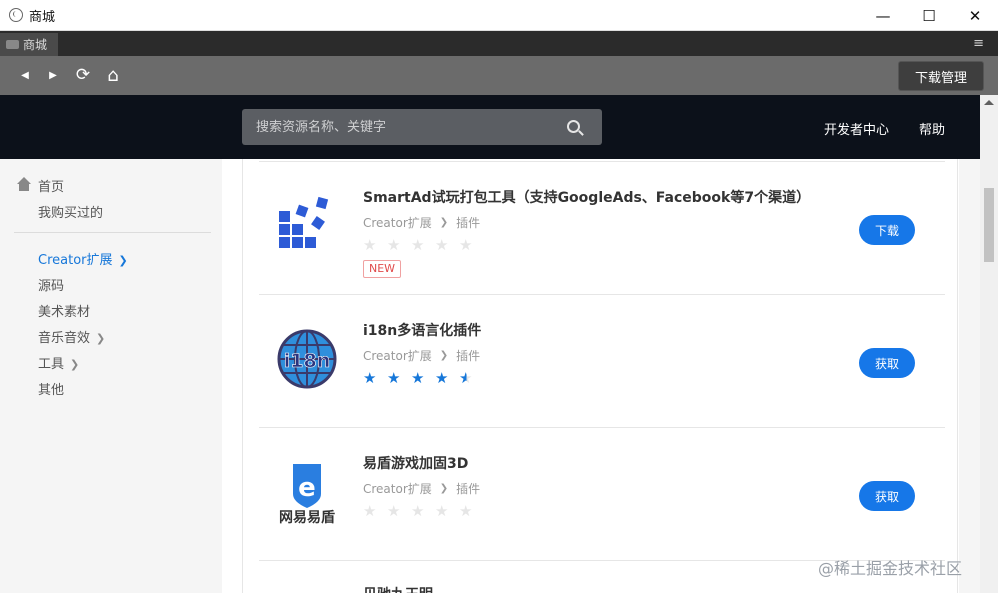 The width and height of the screenshot is (998, 593). Describe the element at coordinates (307, 516) in the screenshot. I see `logo-text: 网易易盾` at that location.